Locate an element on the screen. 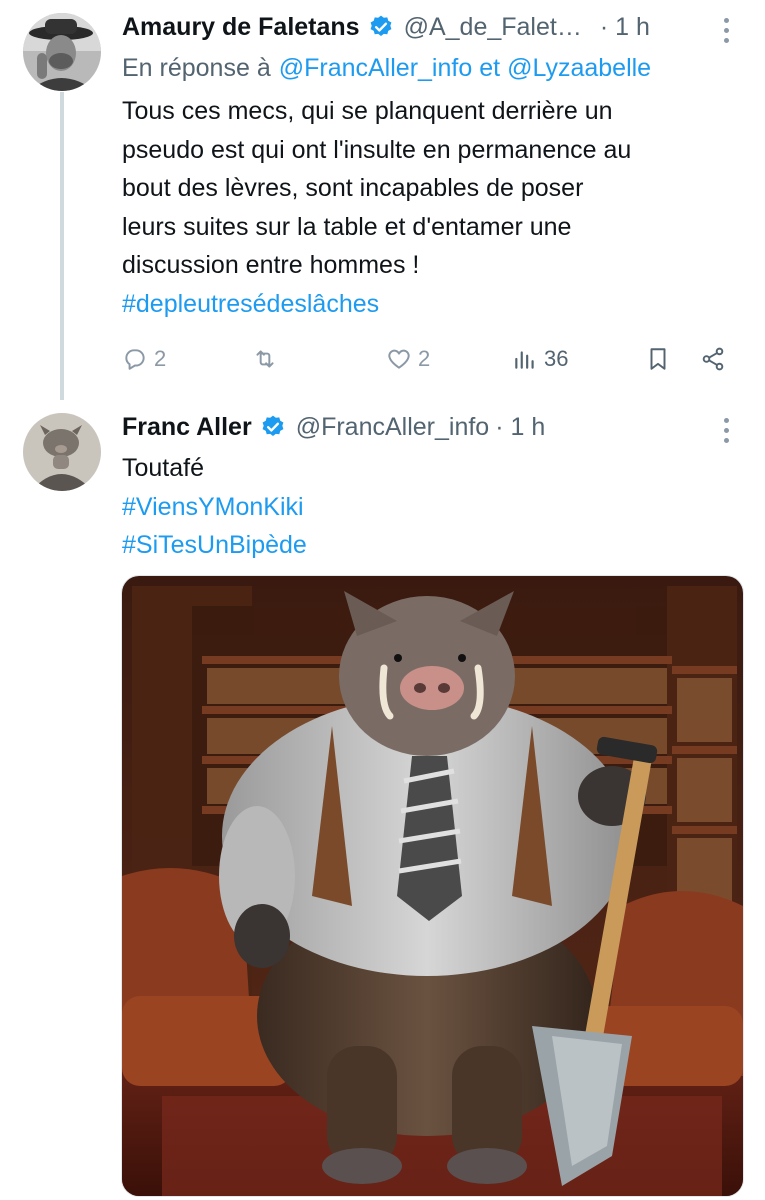 Image resolution: width=765 pixels, height=1200 pixels. avatar-franc-aller is located at coordinates (62, 452).